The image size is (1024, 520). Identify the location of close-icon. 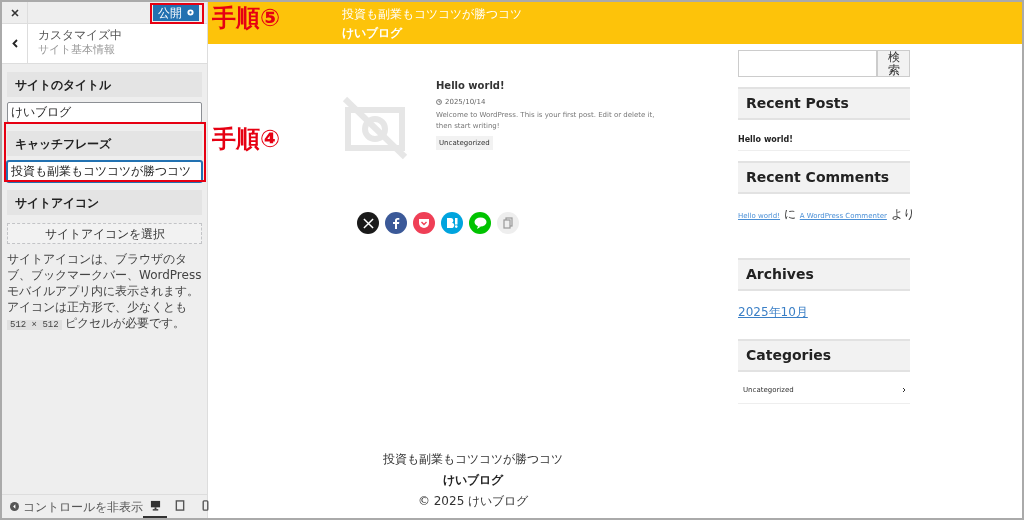
(14, 12).